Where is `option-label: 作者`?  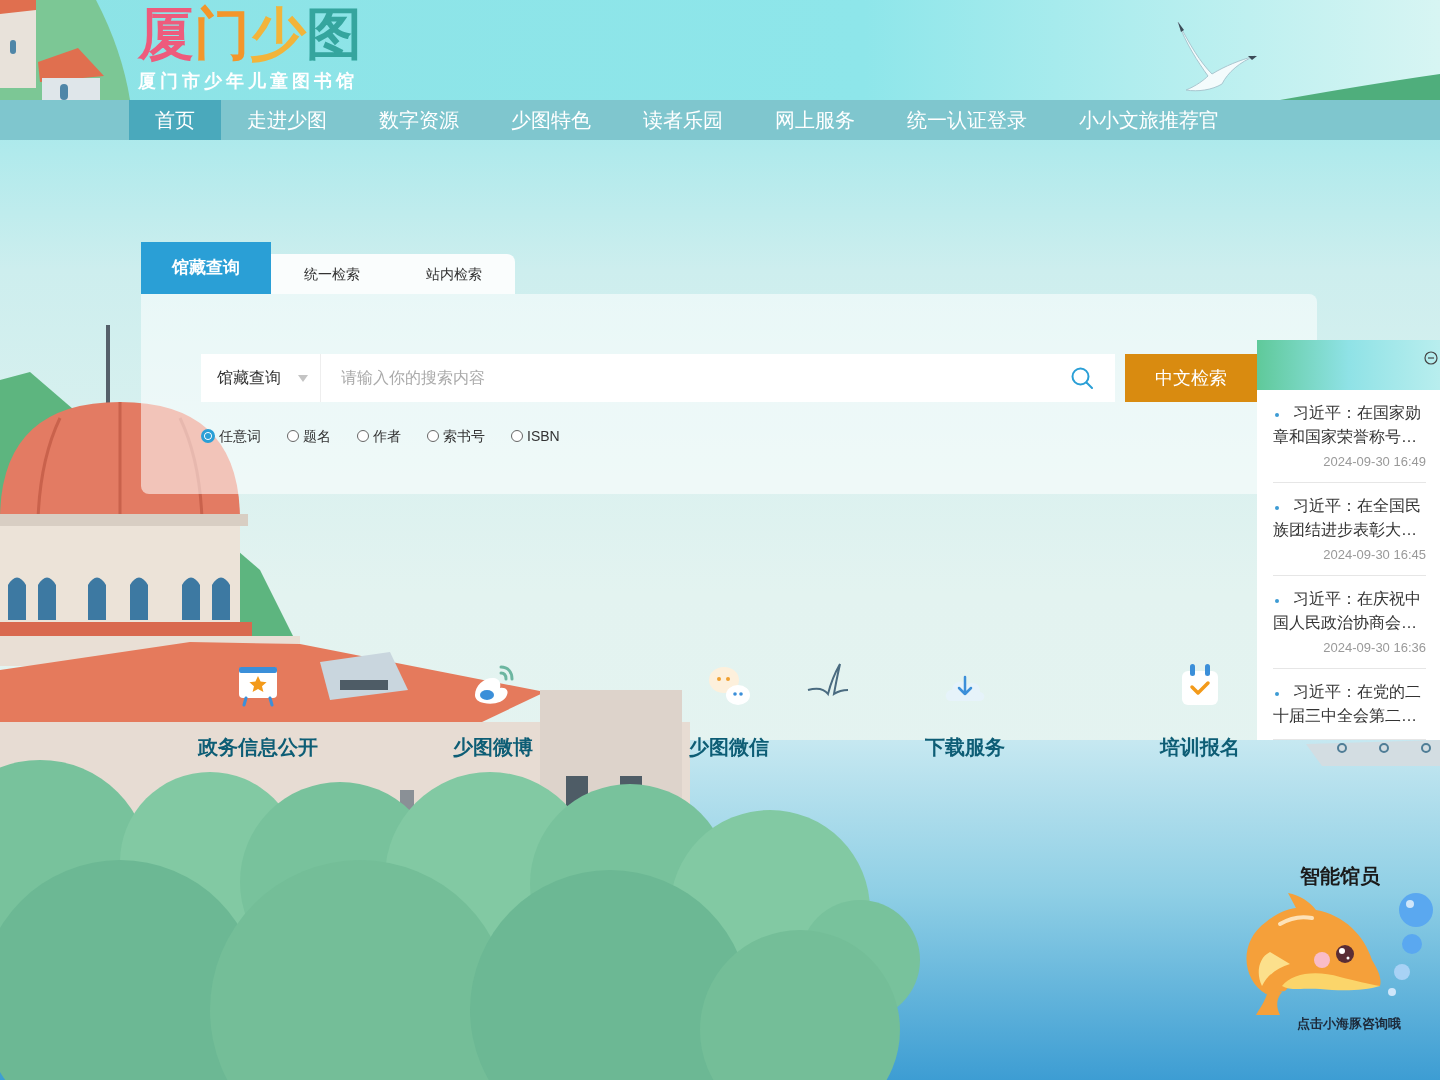
option-label: 作者 is located at coordinates (387, 436).